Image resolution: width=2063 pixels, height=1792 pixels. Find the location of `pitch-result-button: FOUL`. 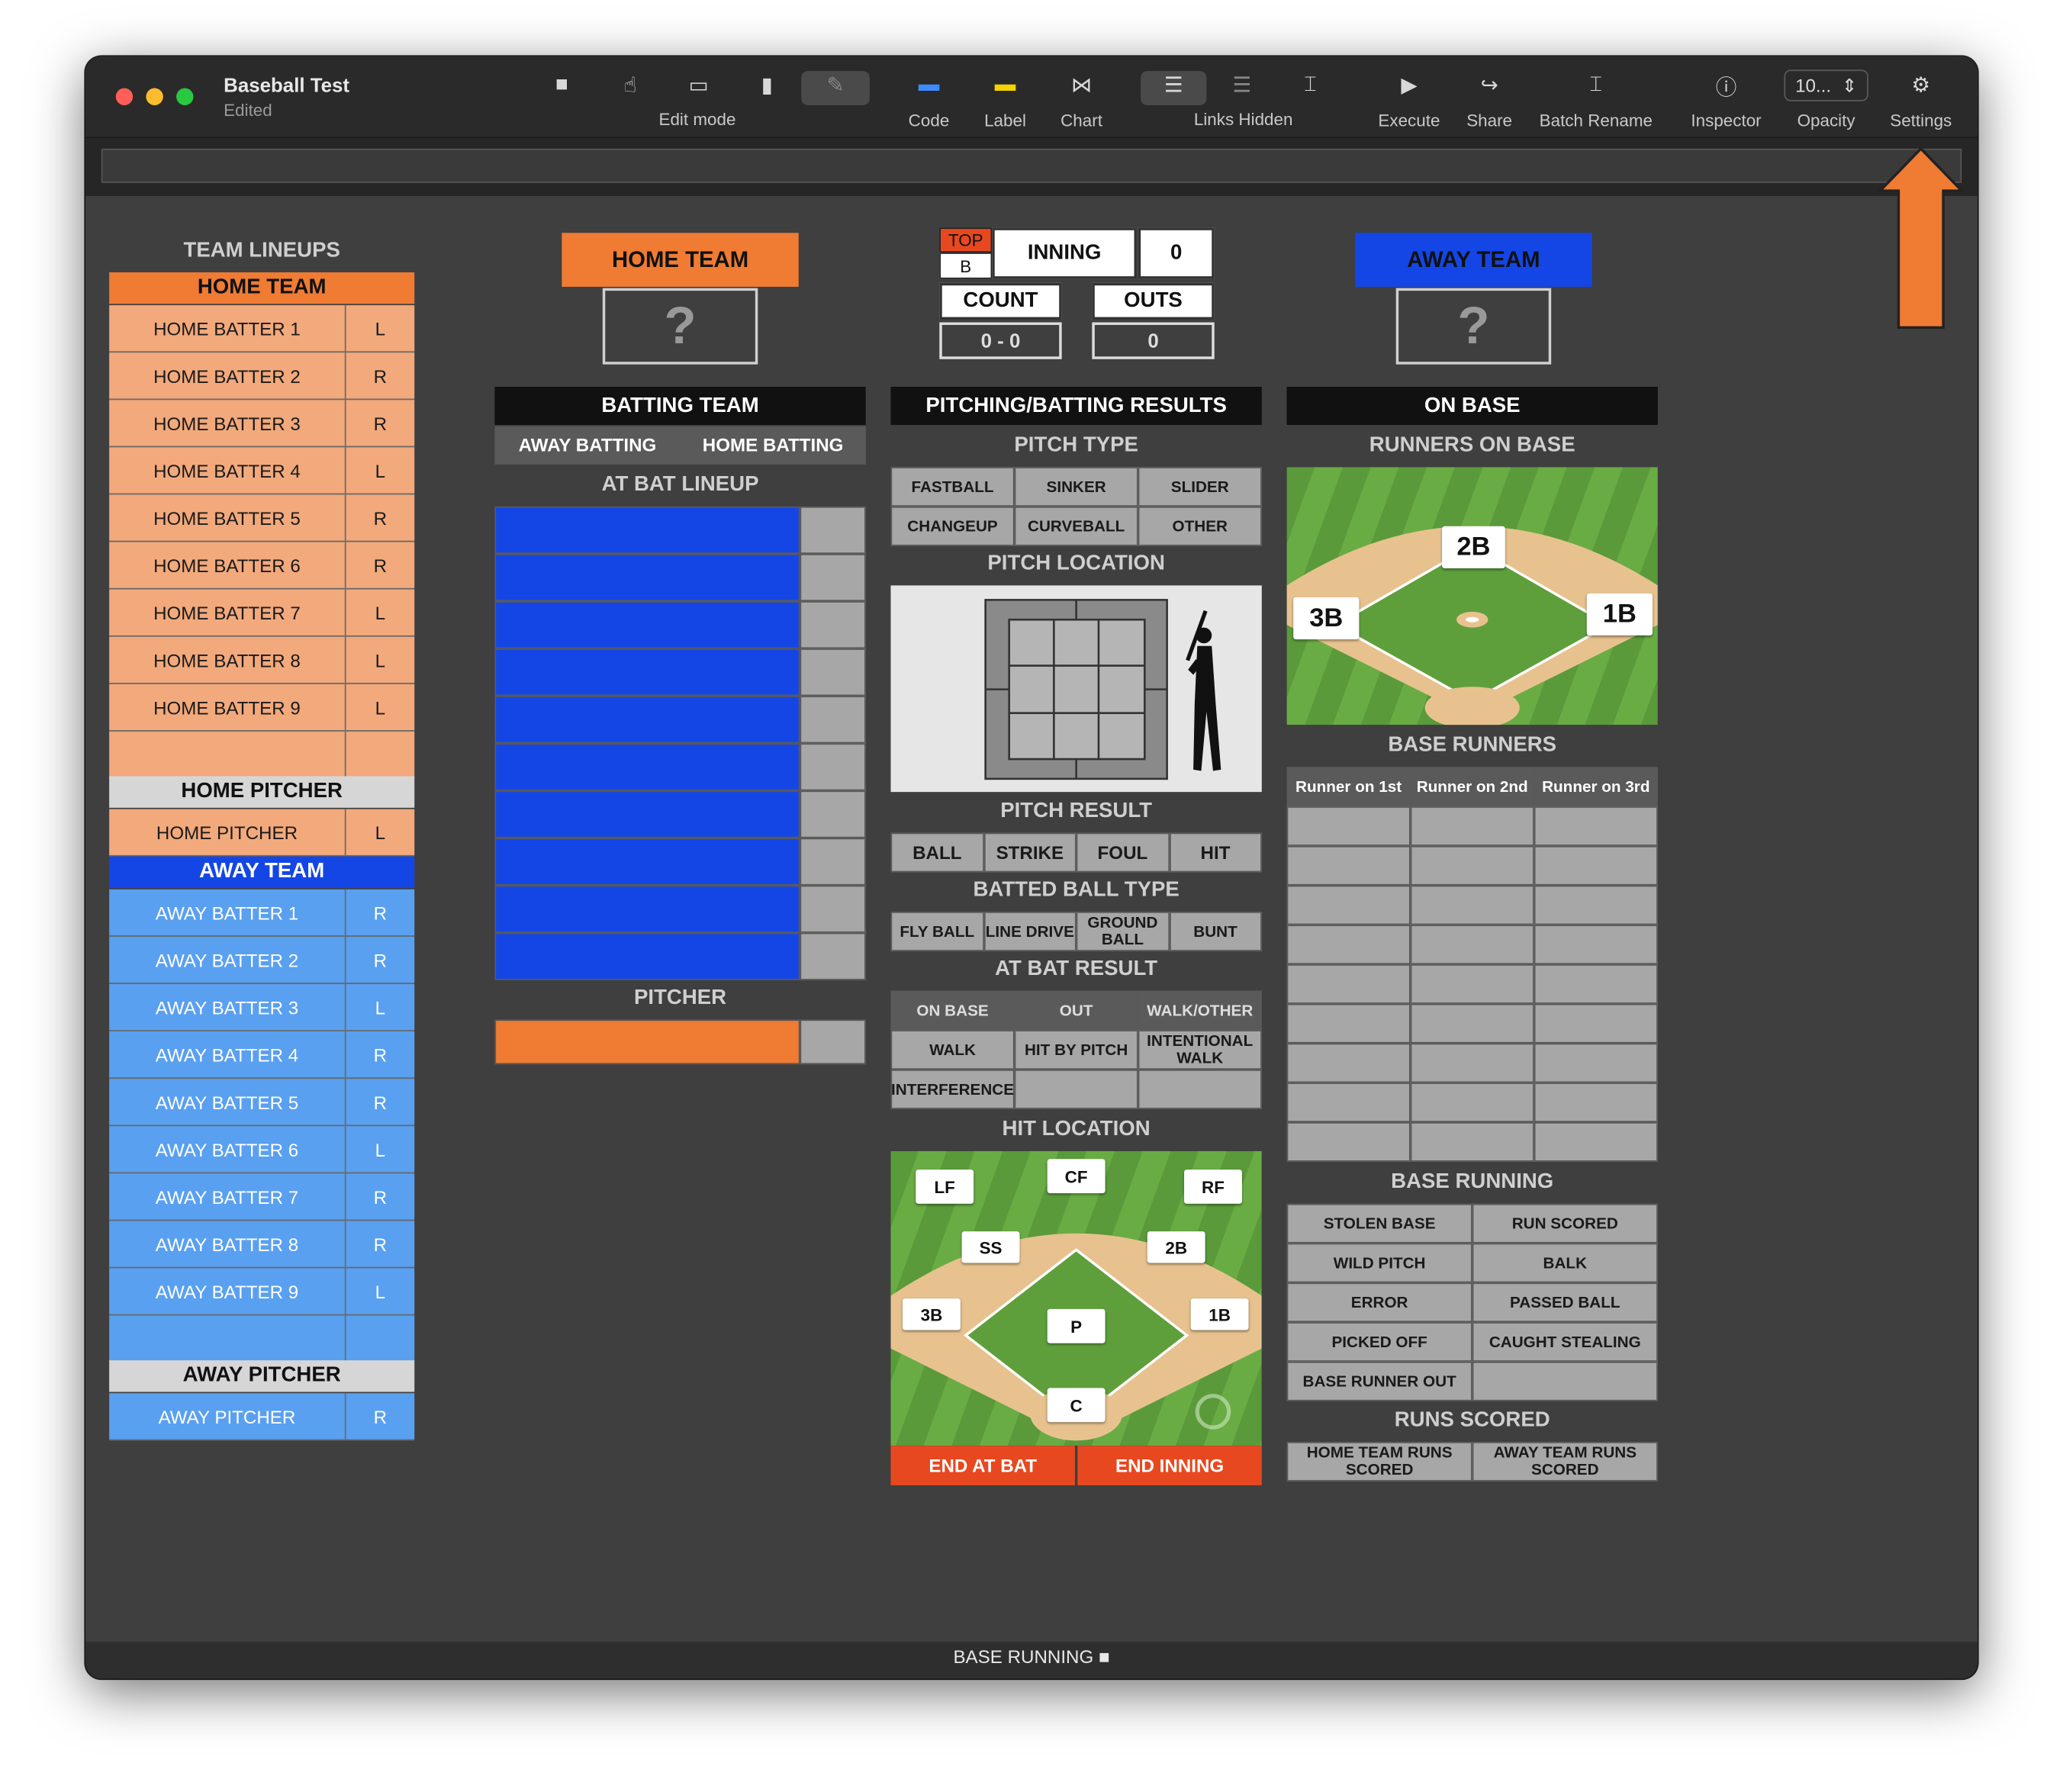

pitch-result-button: FOUL is located at coordinates (1123, 852).